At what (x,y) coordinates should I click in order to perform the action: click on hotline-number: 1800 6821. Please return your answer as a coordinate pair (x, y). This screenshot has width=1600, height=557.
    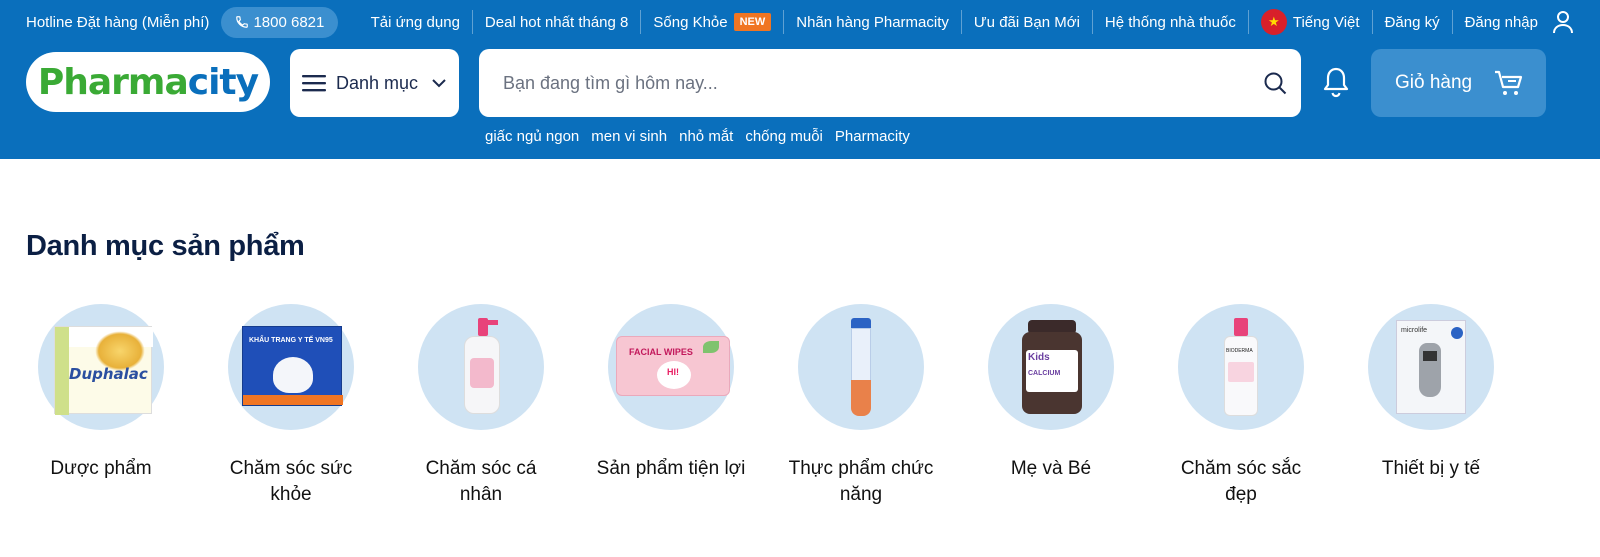
    Looking at the image, I should click on (289, 22).